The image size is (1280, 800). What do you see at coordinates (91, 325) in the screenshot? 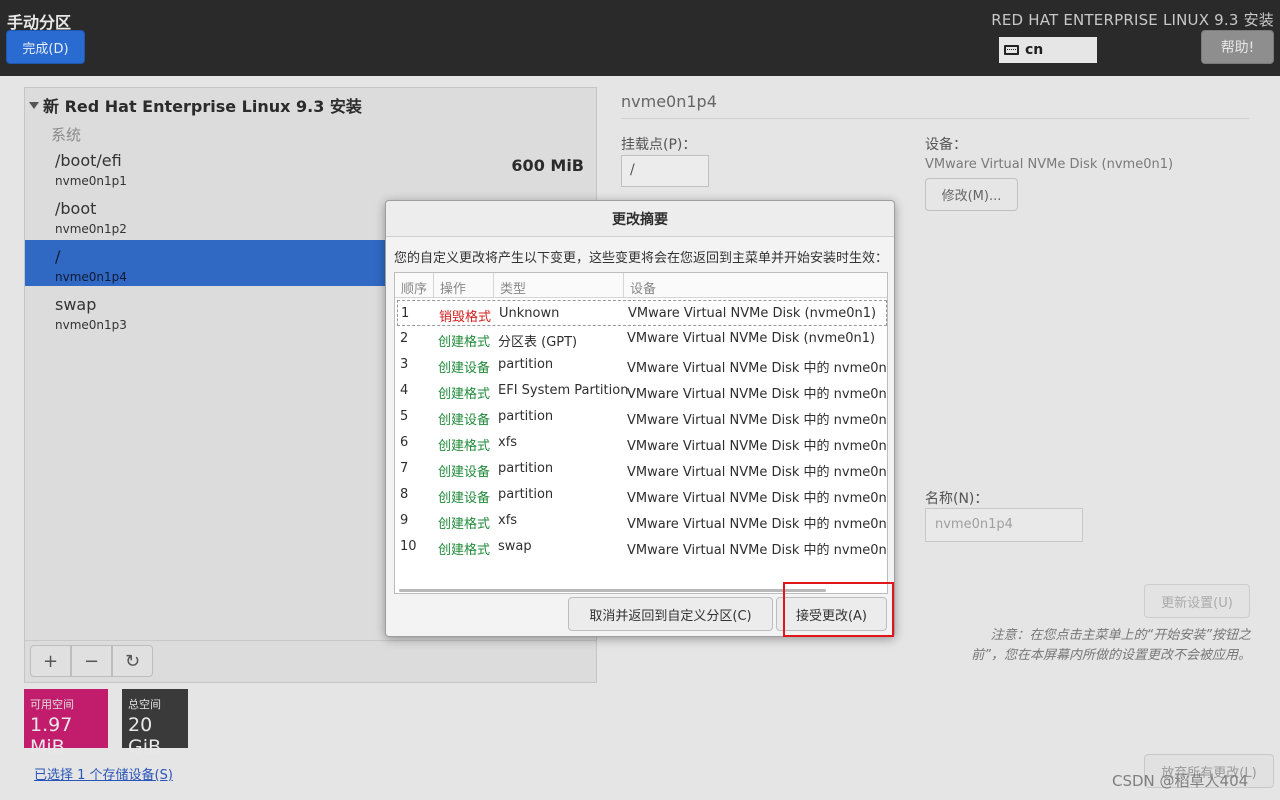
I see `mount-device: nvme0n1p3` at bounding box center [91, 325].